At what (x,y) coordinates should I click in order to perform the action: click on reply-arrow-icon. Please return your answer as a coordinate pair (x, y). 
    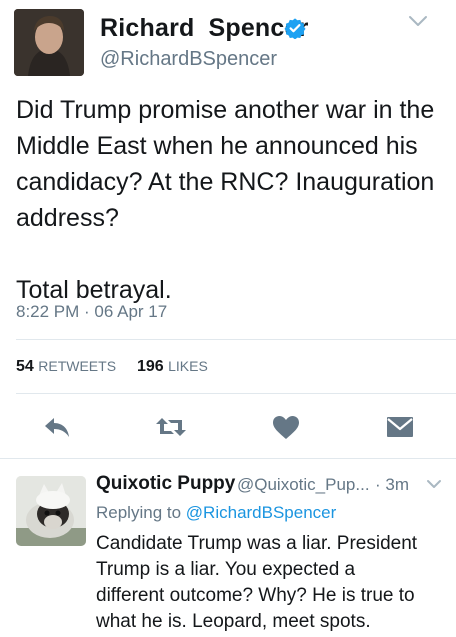
    Looking at the image, I should click on (57, 427).